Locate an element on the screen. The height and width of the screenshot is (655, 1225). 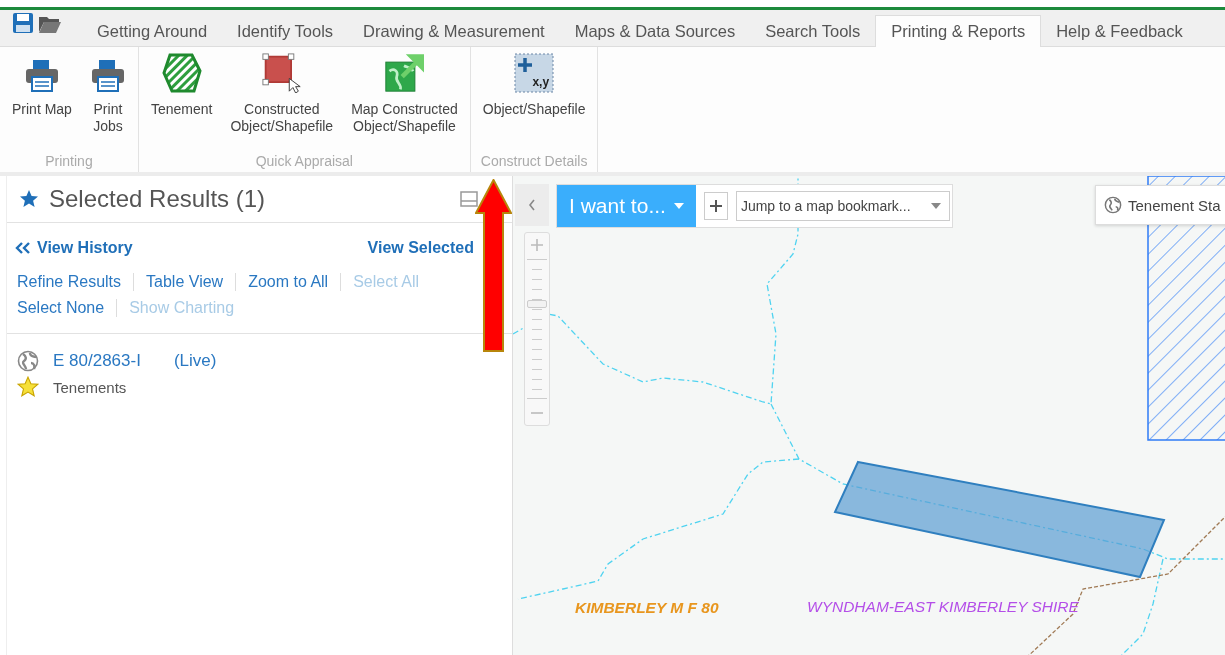
shape-with-cursor-icon is located at coordinates (281, 73).